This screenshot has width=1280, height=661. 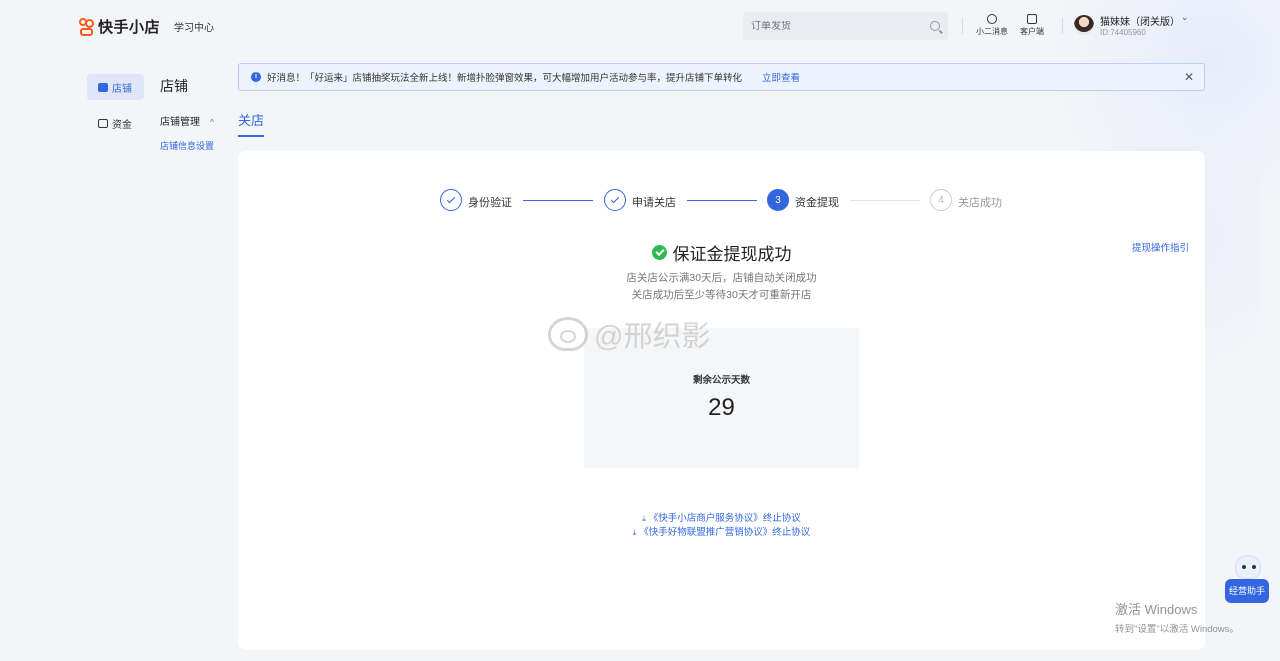 I want to click on avatar, so click(x=1084, y=25).